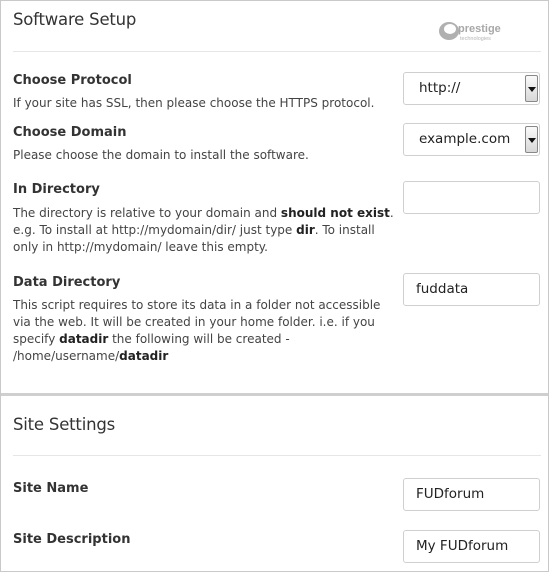  What do you see at coordinates (471, 546) in the screenshot?
I see `site-description-input: My FUDforum` at bounding box center [471, 546].